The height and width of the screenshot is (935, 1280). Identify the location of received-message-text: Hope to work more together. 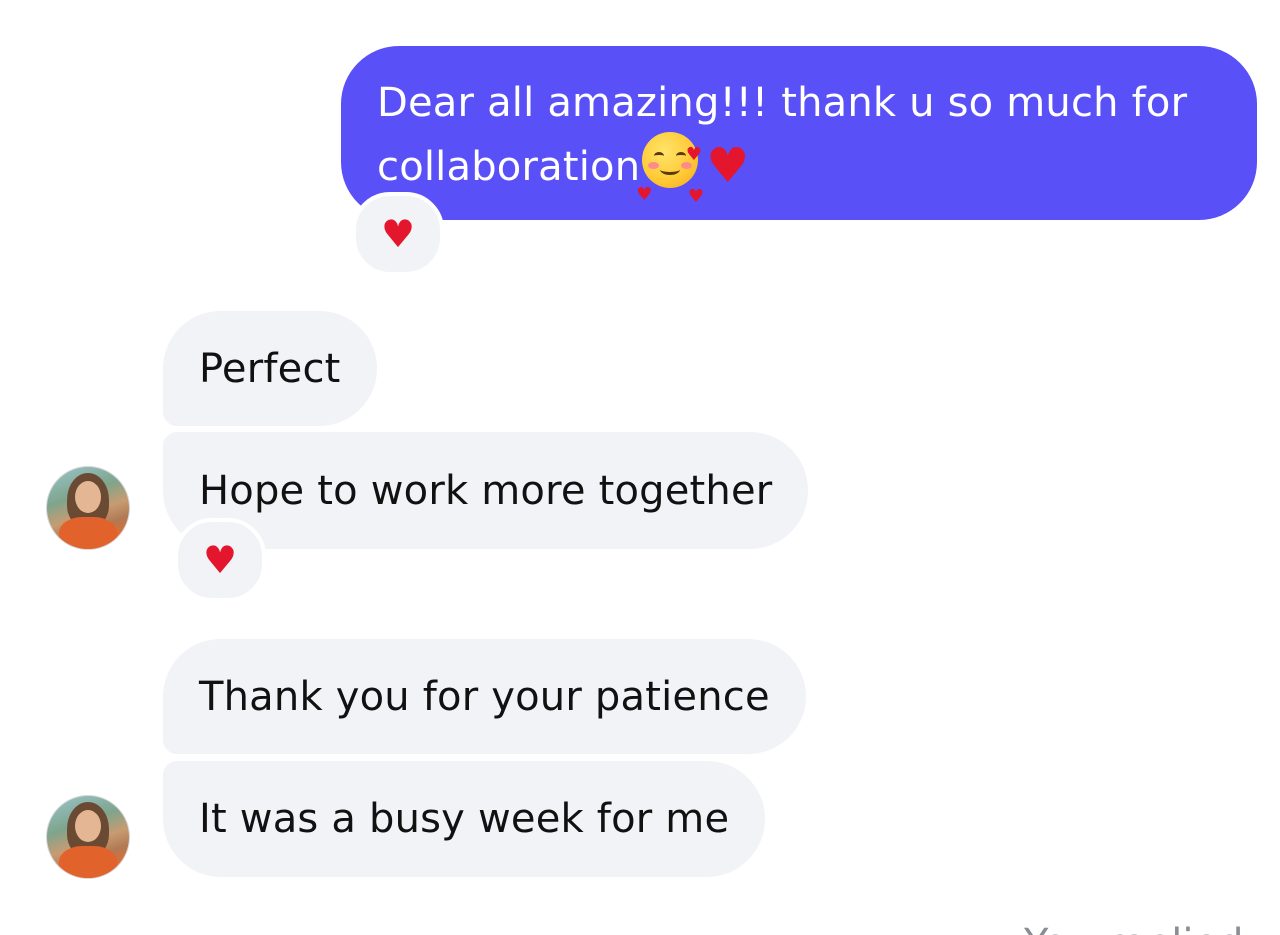
(486, 490).